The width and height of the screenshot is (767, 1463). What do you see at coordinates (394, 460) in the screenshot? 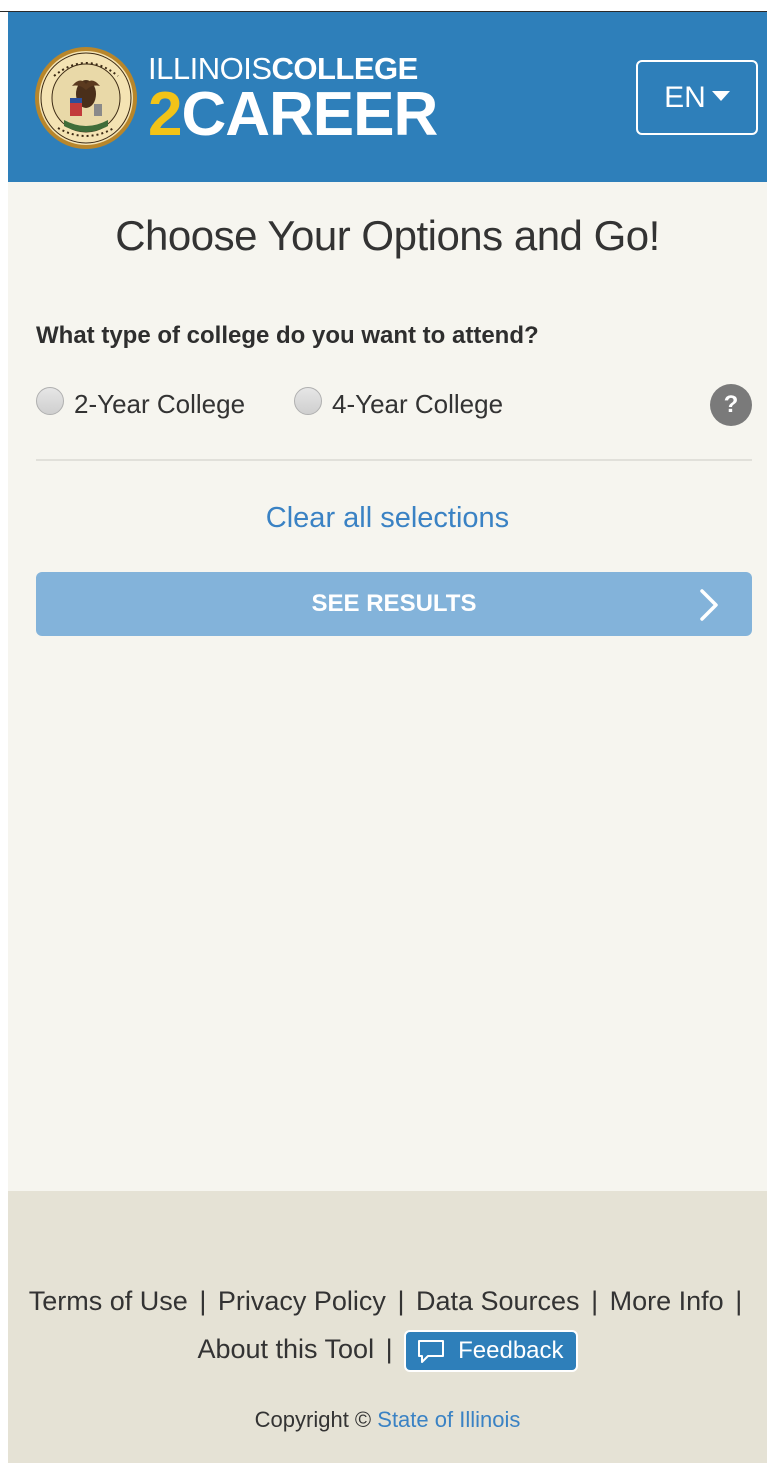
I see `divider` at bounding box center [394, 460].